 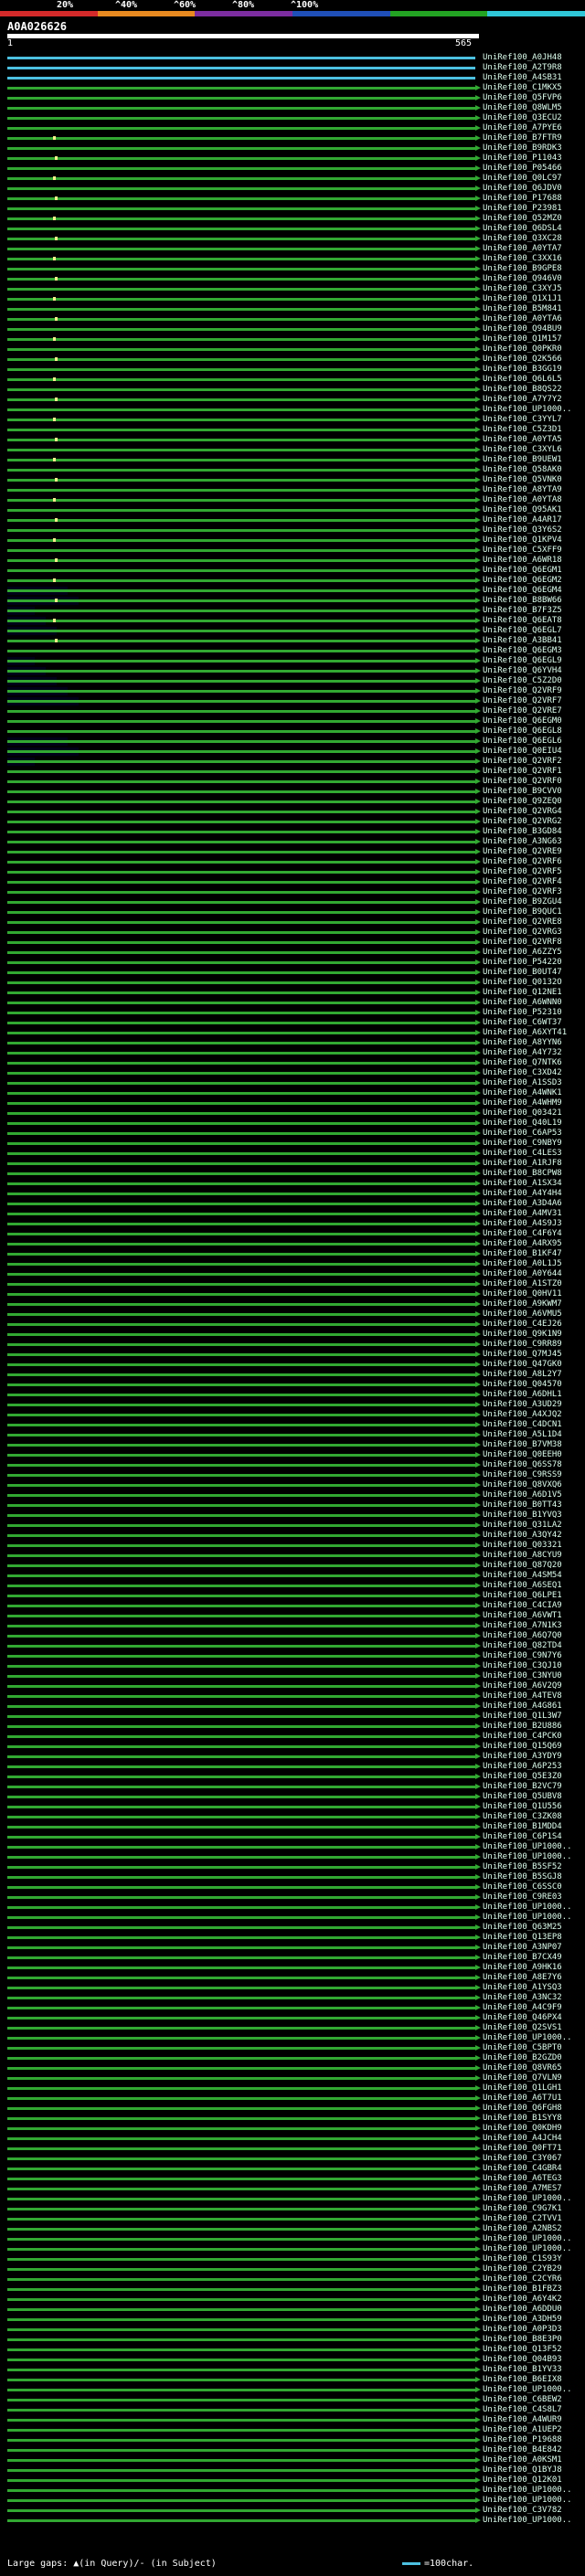 What do you see at coordinates (522, 1495) in the screenshot?
I see `hit-link: UniRef100_A6D1V5` at bounding box center [522, 1495].